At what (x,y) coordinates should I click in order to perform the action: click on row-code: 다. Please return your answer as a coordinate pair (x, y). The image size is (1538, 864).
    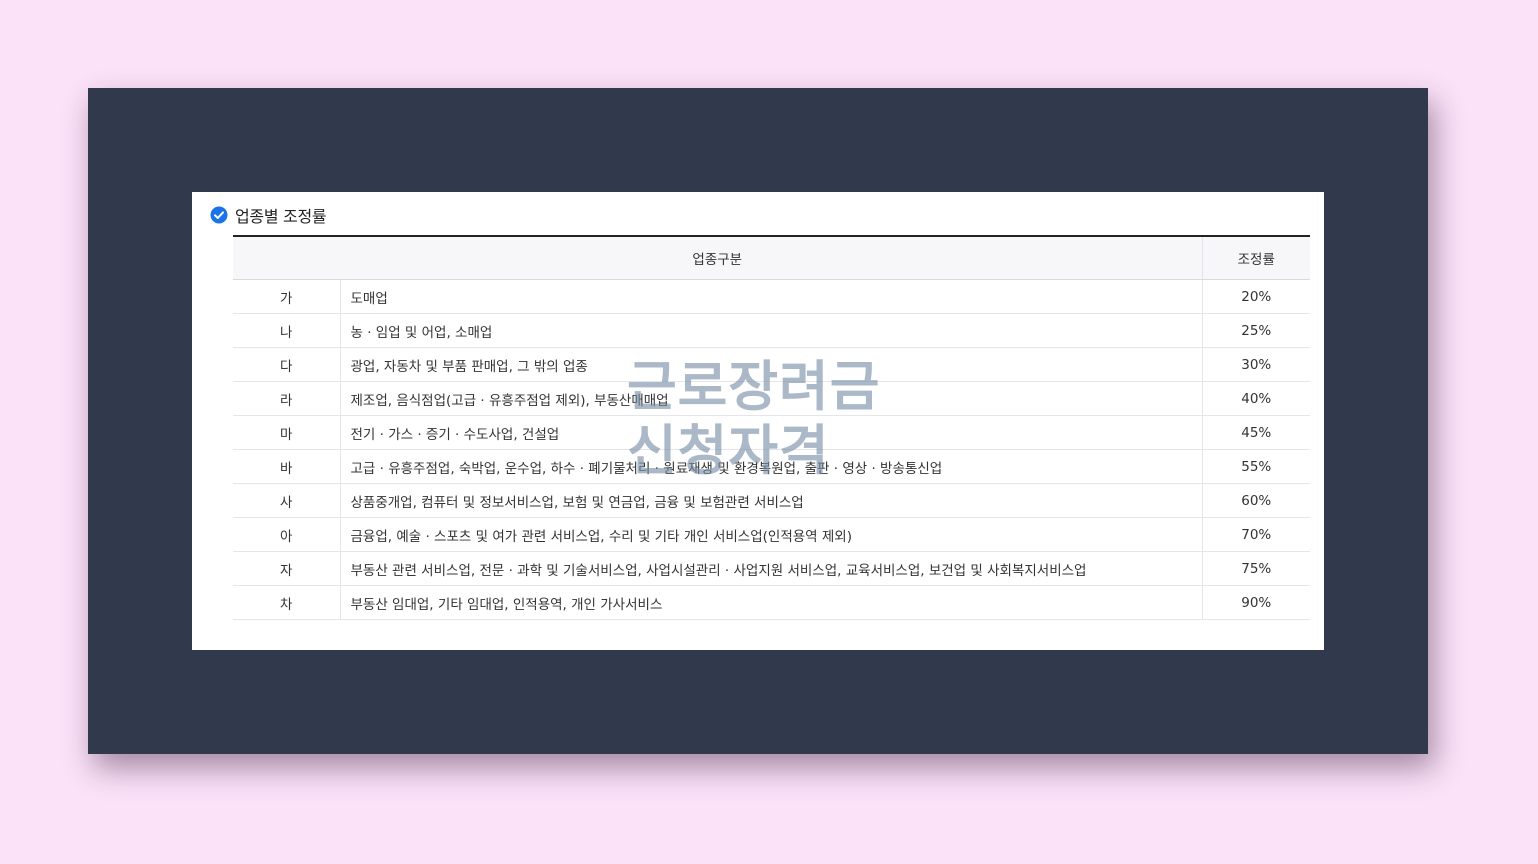
    Looking at the image, I should click on (287, 364).